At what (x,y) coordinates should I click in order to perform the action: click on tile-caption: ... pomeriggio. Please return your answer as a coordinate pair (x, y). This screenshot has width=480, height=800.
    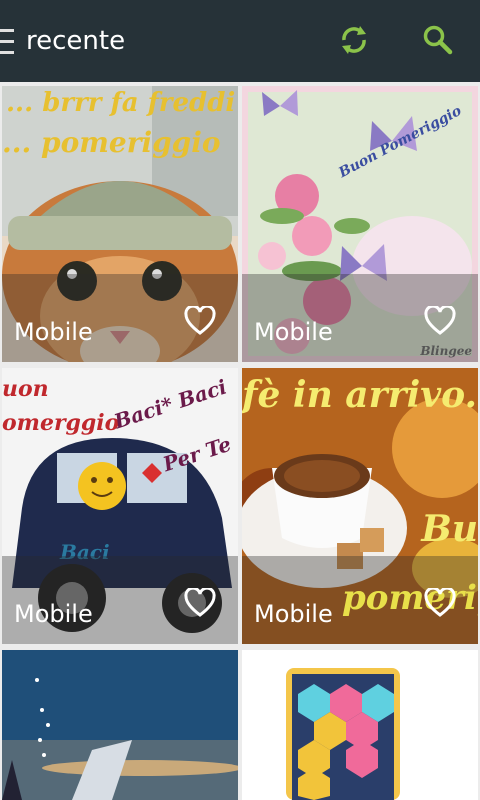
    Looking at the image, I should click on (111, 142).